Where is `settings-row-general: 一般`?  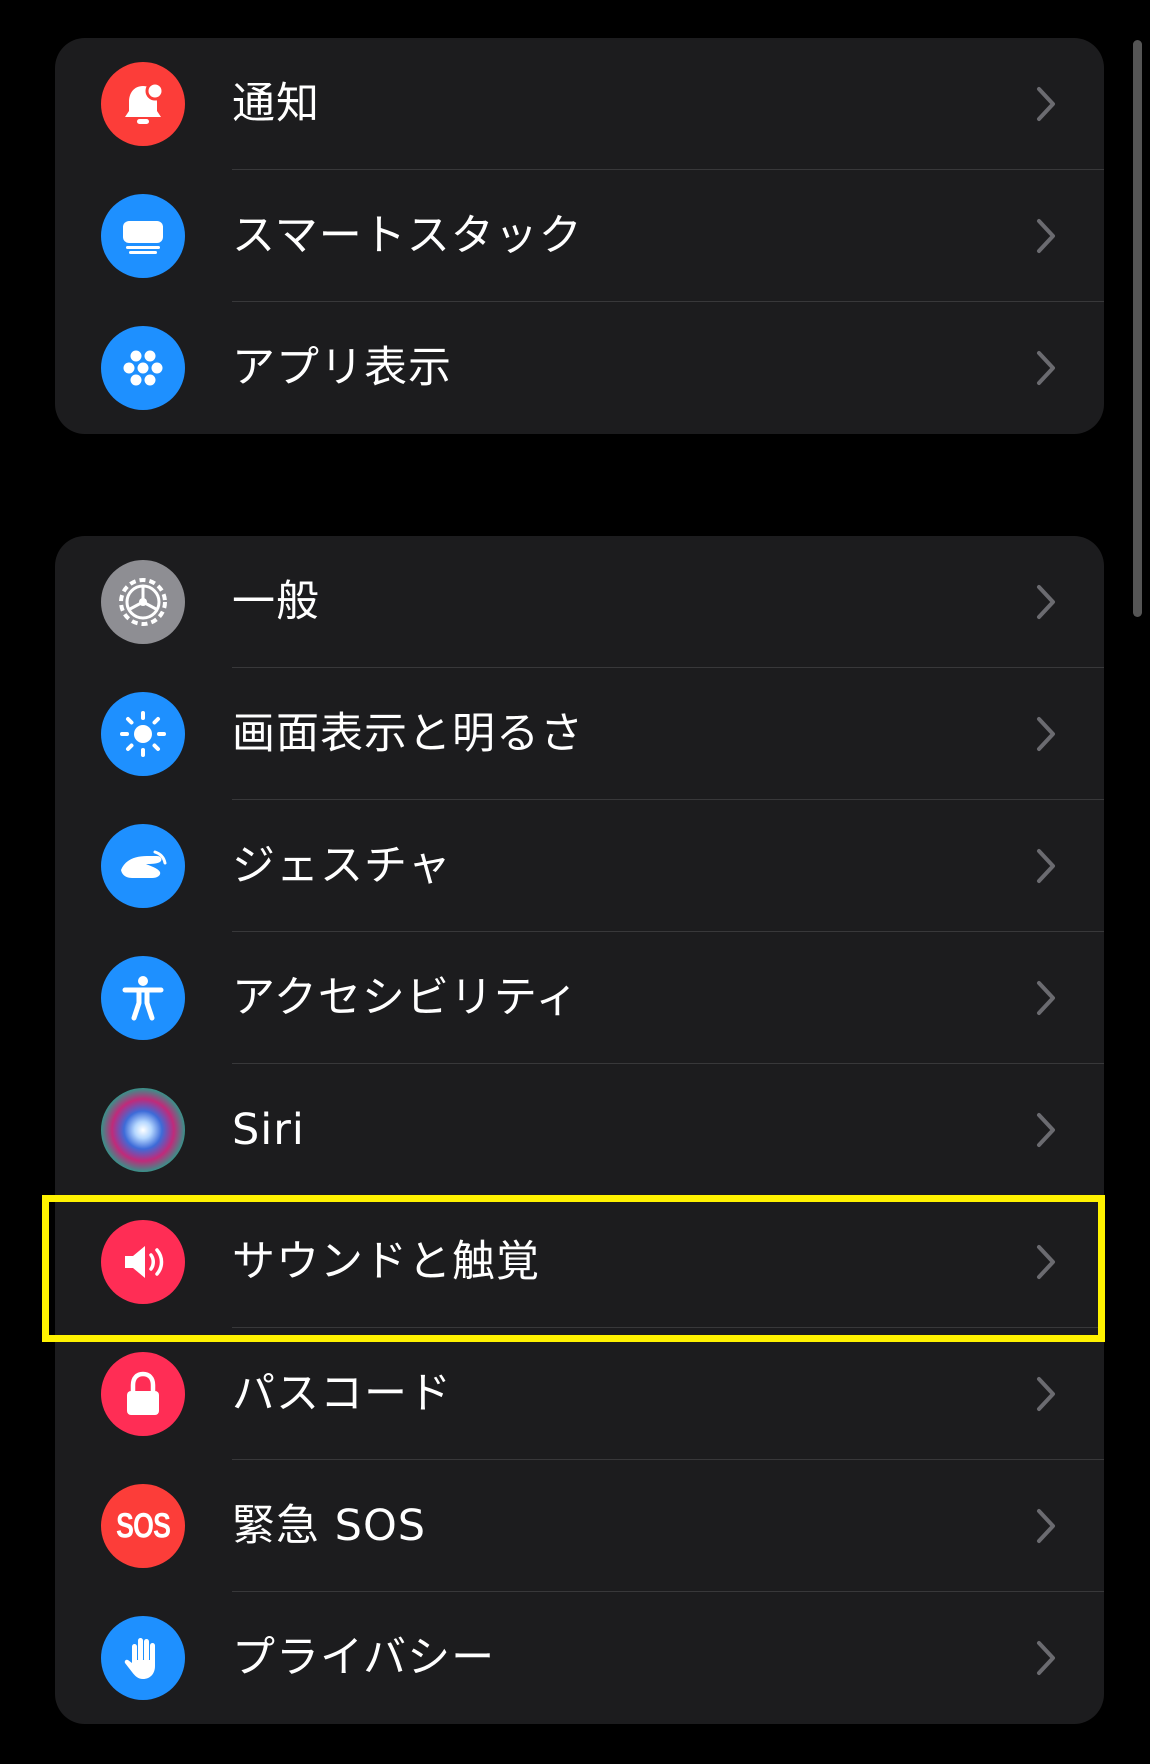 settings-row-general: 一般 is located at coordinates (579, 602).